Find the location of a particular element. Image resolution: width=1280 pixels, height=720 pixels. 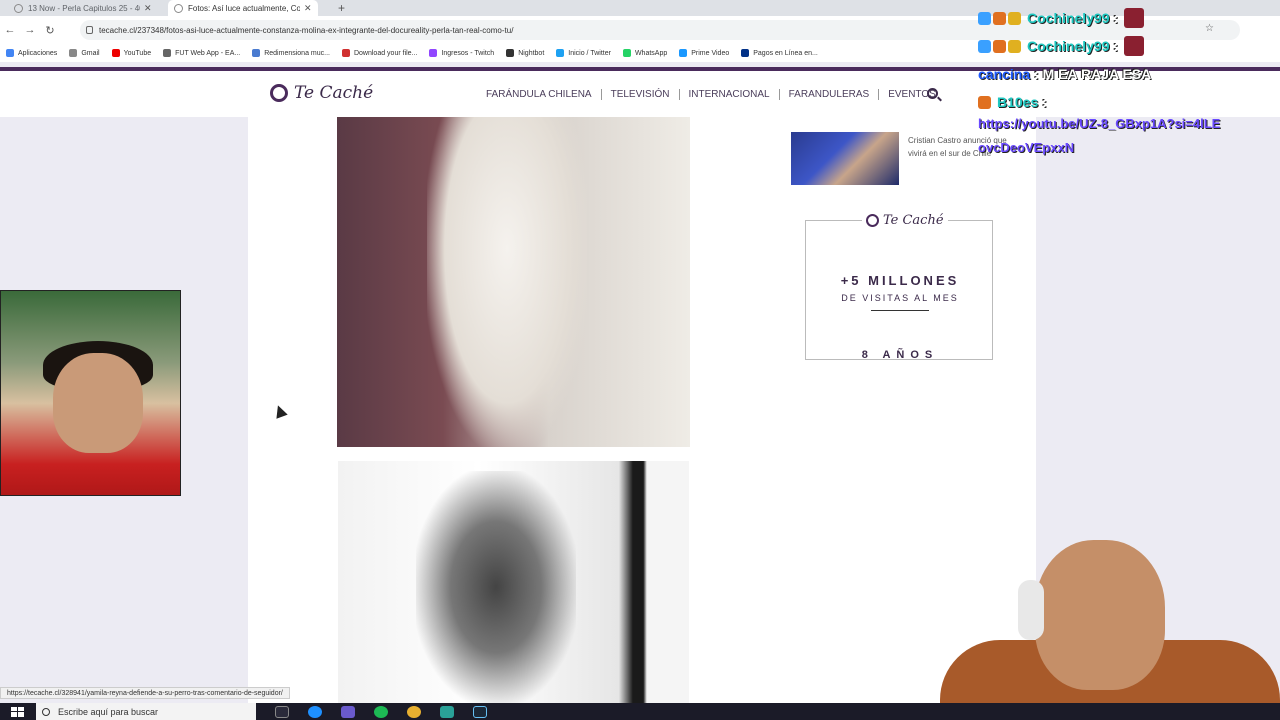

prime-video-icon is located at coordinates (683, 53).